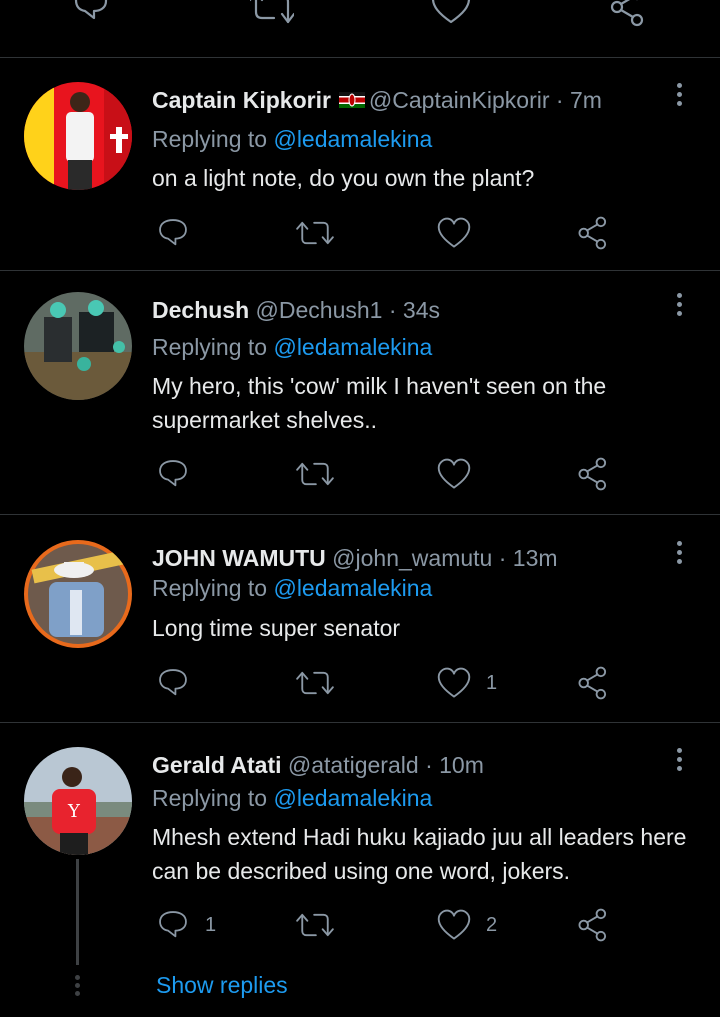 This screenshot has height=1017, width=720. I want to click on display-name: Gerald Atati, so click(217, 765).